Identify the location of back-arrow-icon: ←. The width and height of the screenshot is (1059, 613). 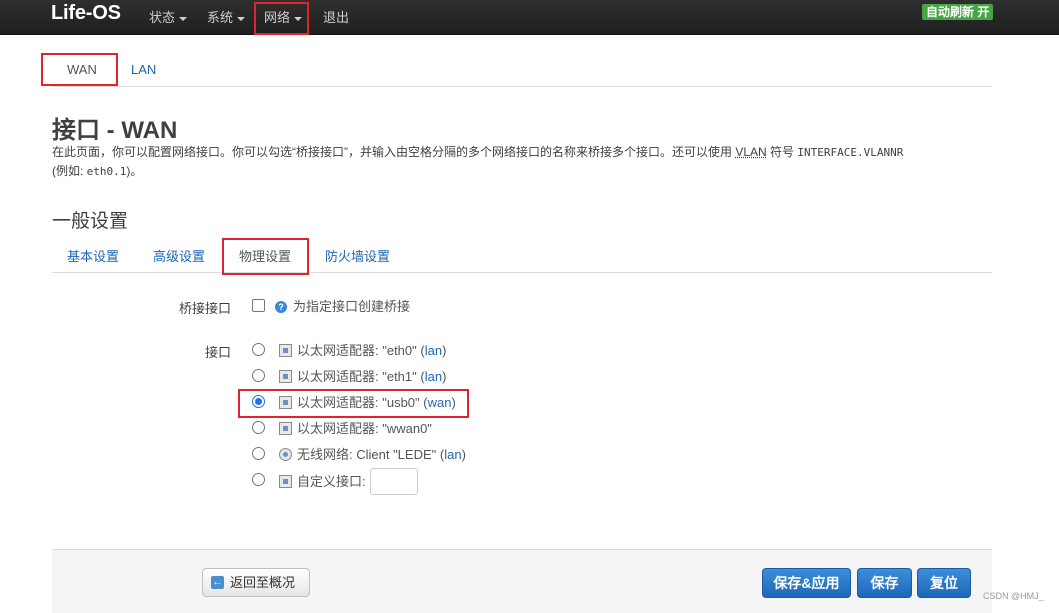
(217, 582).